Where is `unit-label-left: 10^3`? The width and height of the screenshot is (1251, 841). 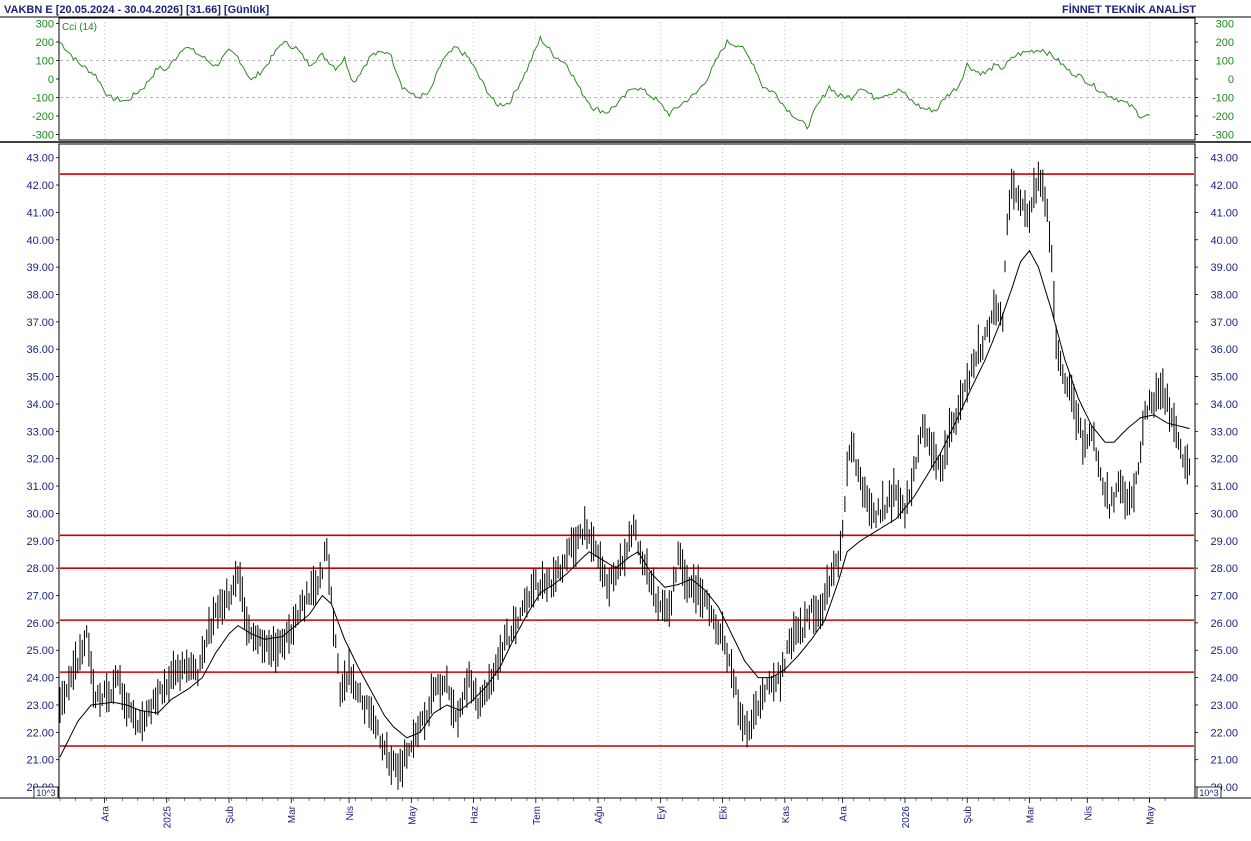
unit-label-left: 10^3 is located at coordinates (46, 792).